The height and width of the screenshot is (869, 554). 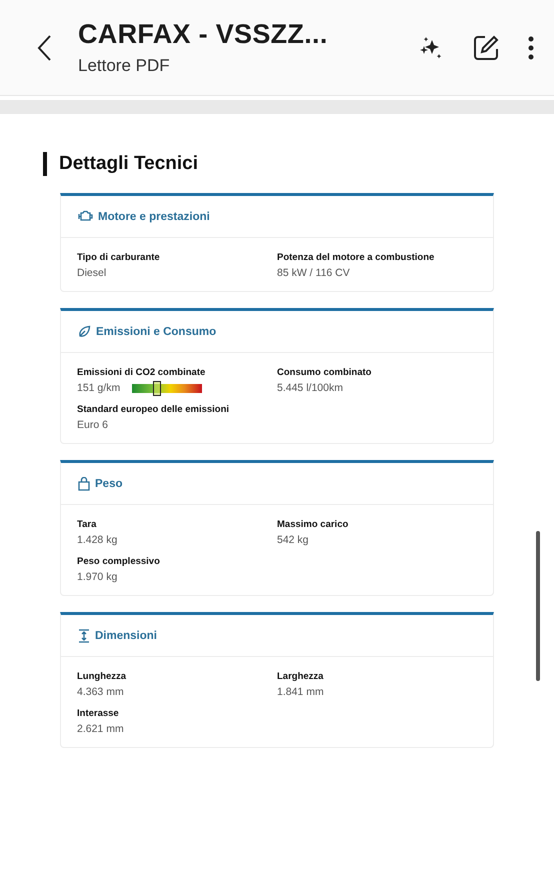 What do you see at coordinates (356, 257) in the screenshot?
I see `field-label: Potenza del motore a combustione` at bounding box center [356, 257].